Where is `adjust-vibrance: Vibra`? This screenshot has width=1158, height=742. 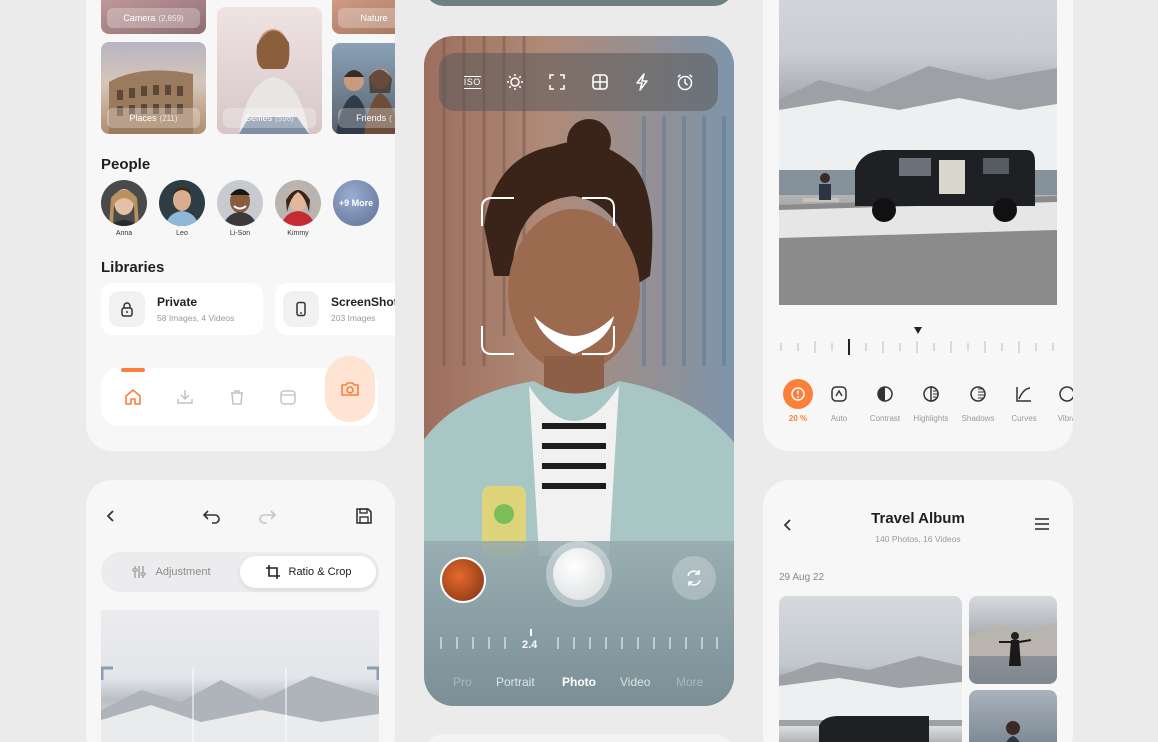
adjust-vibrance: Vibra is located at coordinates (1060, 401).